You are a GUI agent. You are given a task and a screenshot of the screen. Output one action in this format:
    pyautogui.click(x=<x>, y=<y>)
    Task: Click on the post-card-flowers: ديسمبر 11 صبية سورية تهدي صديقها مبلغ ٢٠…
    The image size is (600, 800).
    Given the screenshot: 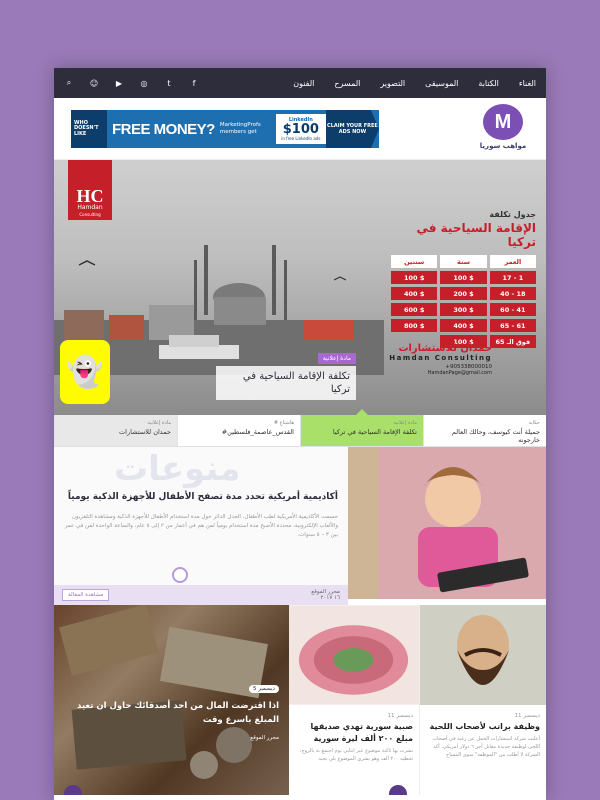 What is the action you would take?
    pyautogui.click(x=354, y=700)
    